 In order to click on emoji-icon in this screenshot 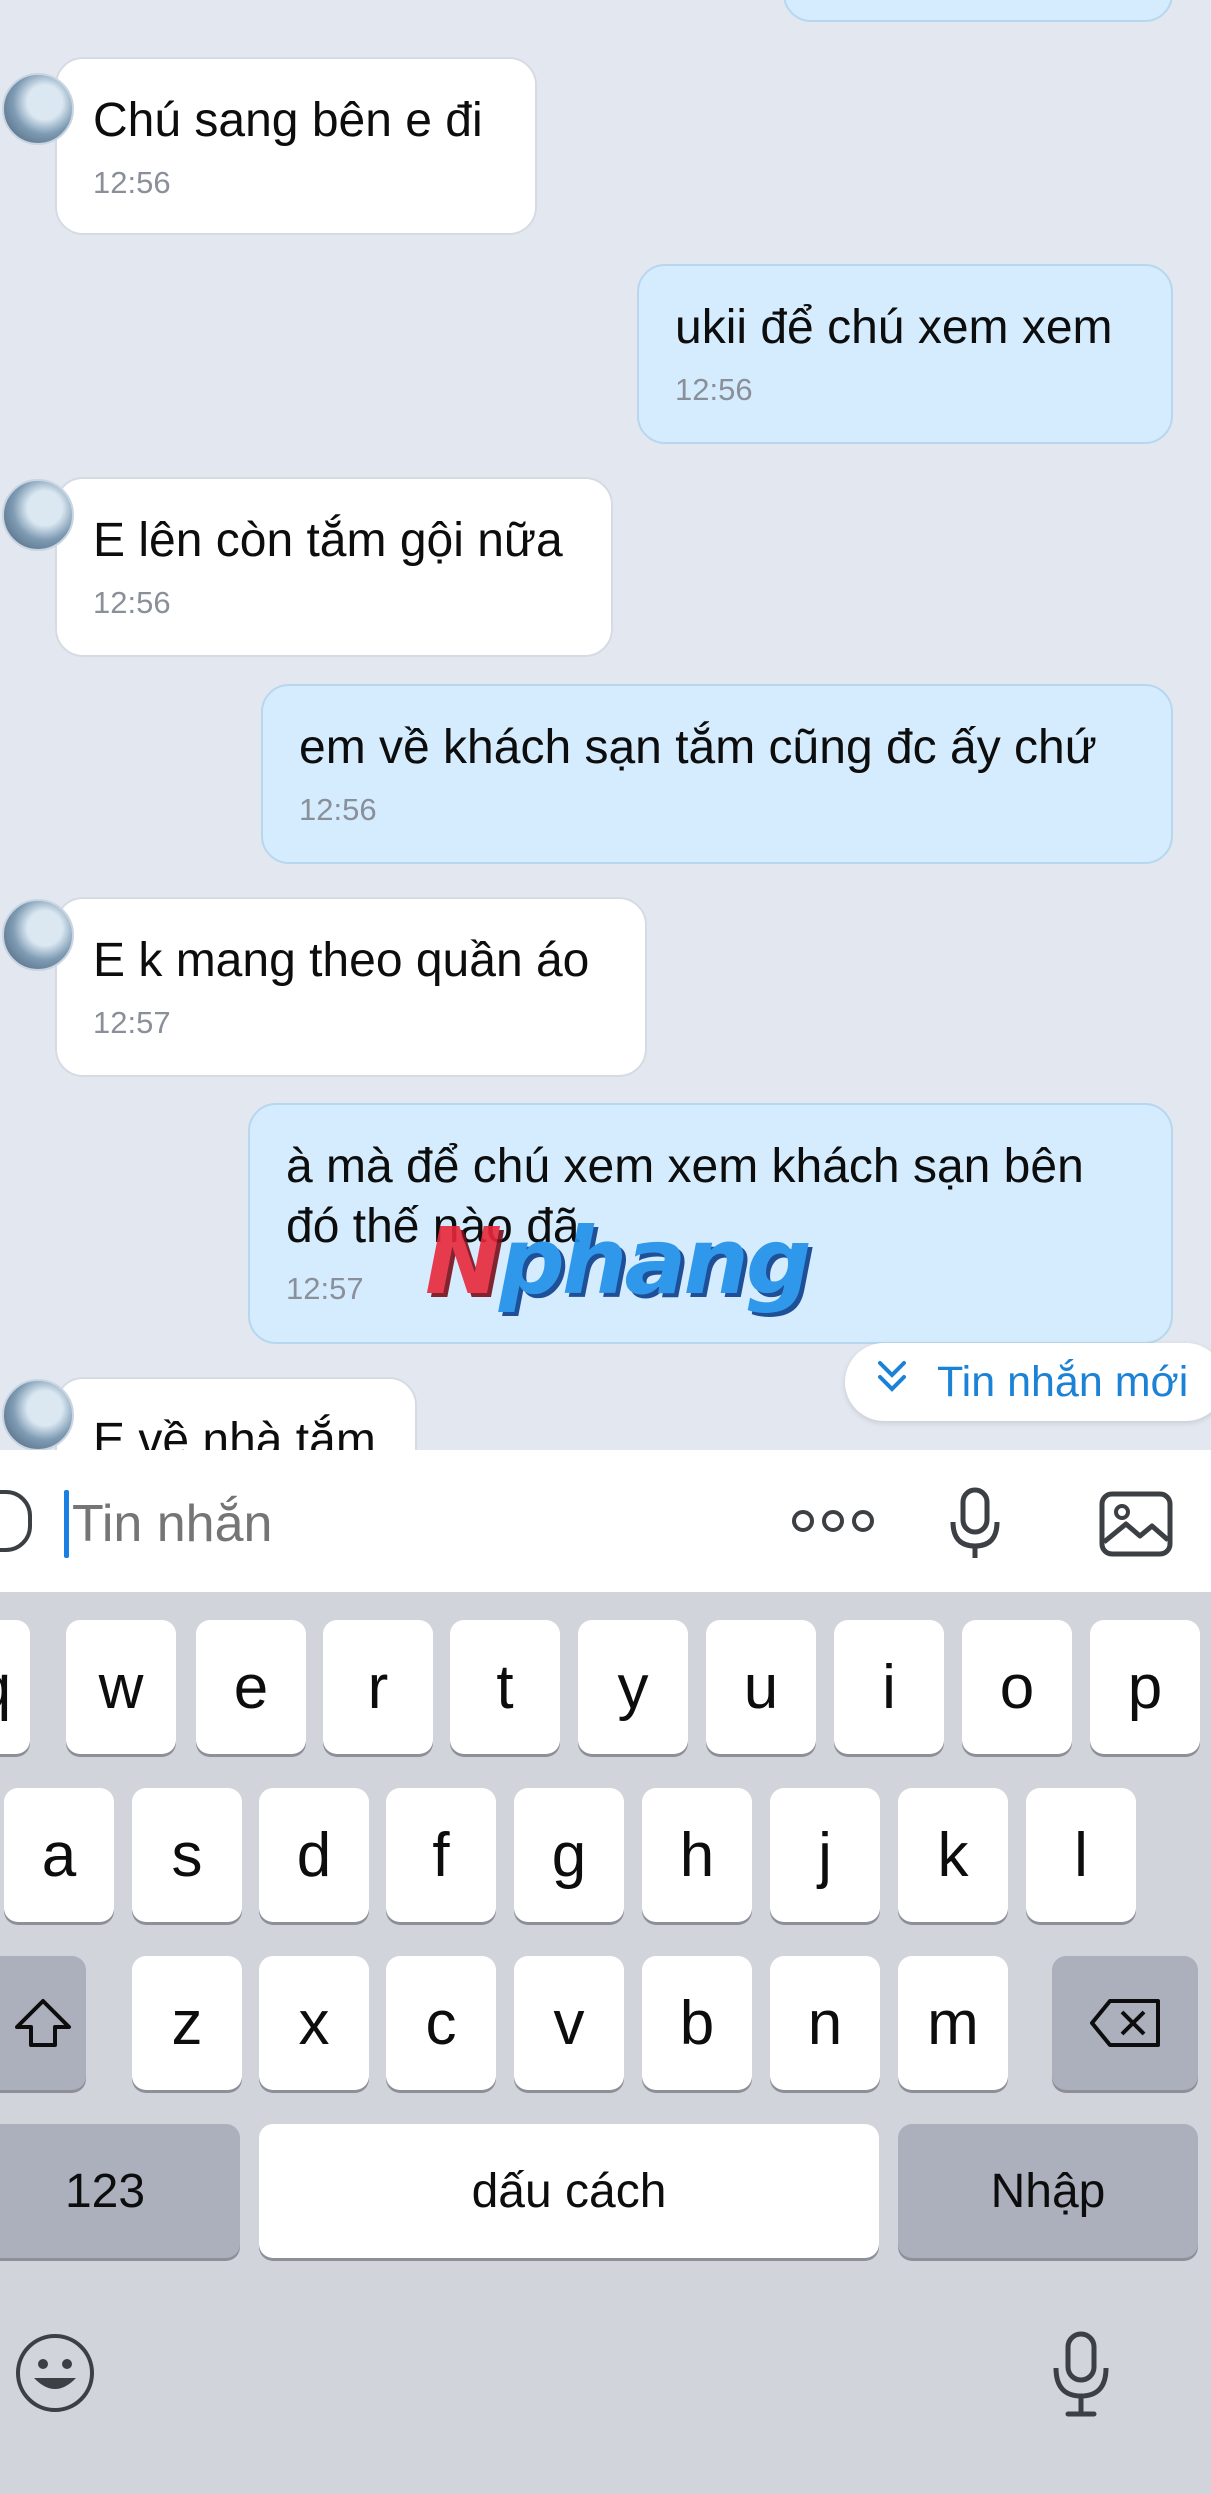, I will do `click(55, 2375)`.